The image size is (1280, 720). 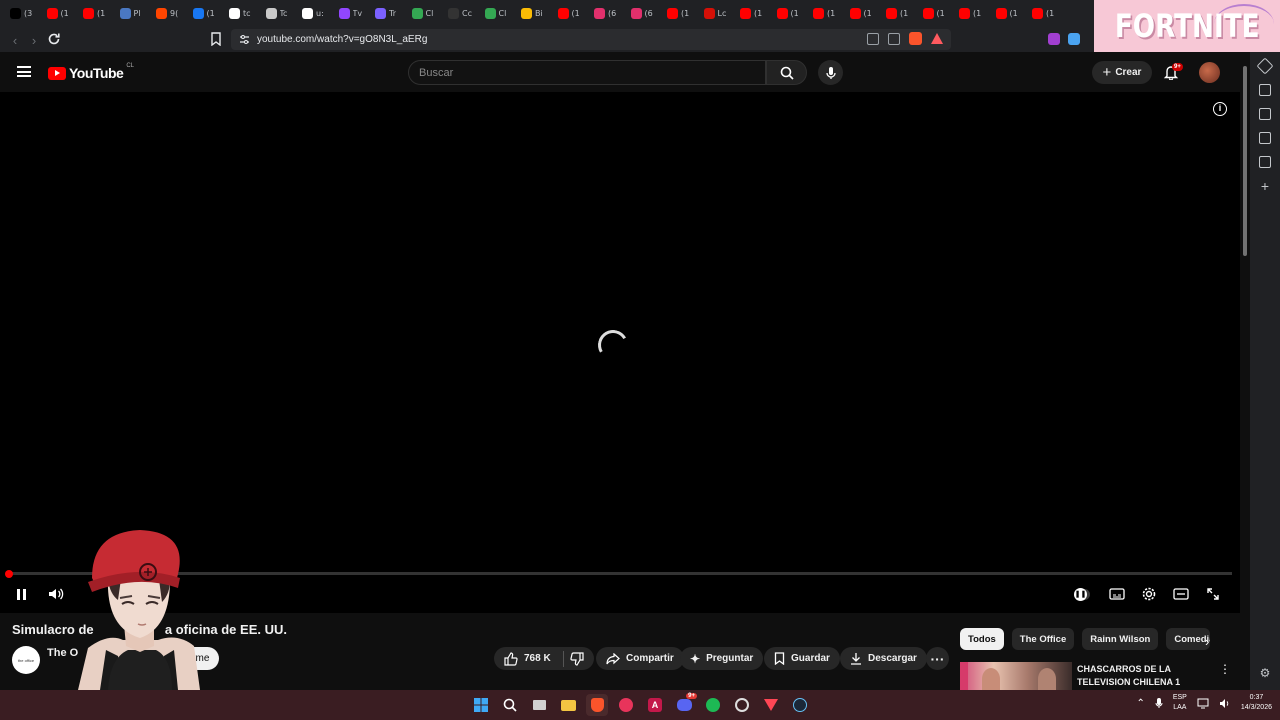 What do you see at coordinates (626, 705) in the screenshot?
I see `media-player-icon` at bounding box center [626, 705].